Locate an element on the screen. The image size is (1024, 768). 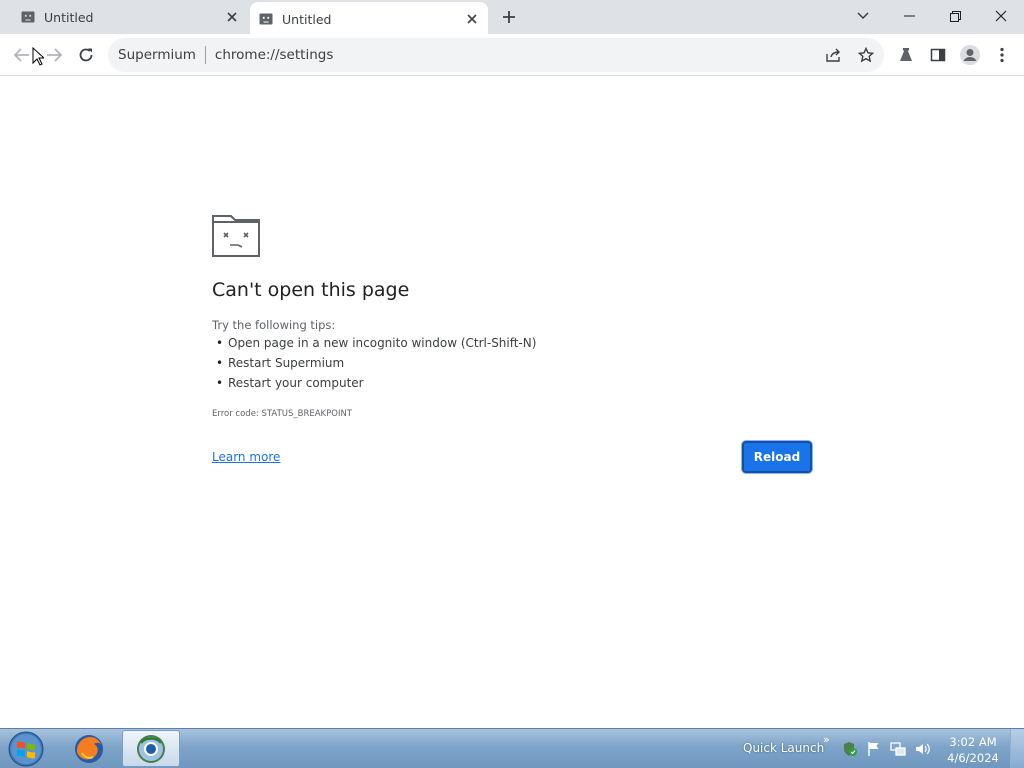
security-shield-icon is located at coordinates (850, 749).